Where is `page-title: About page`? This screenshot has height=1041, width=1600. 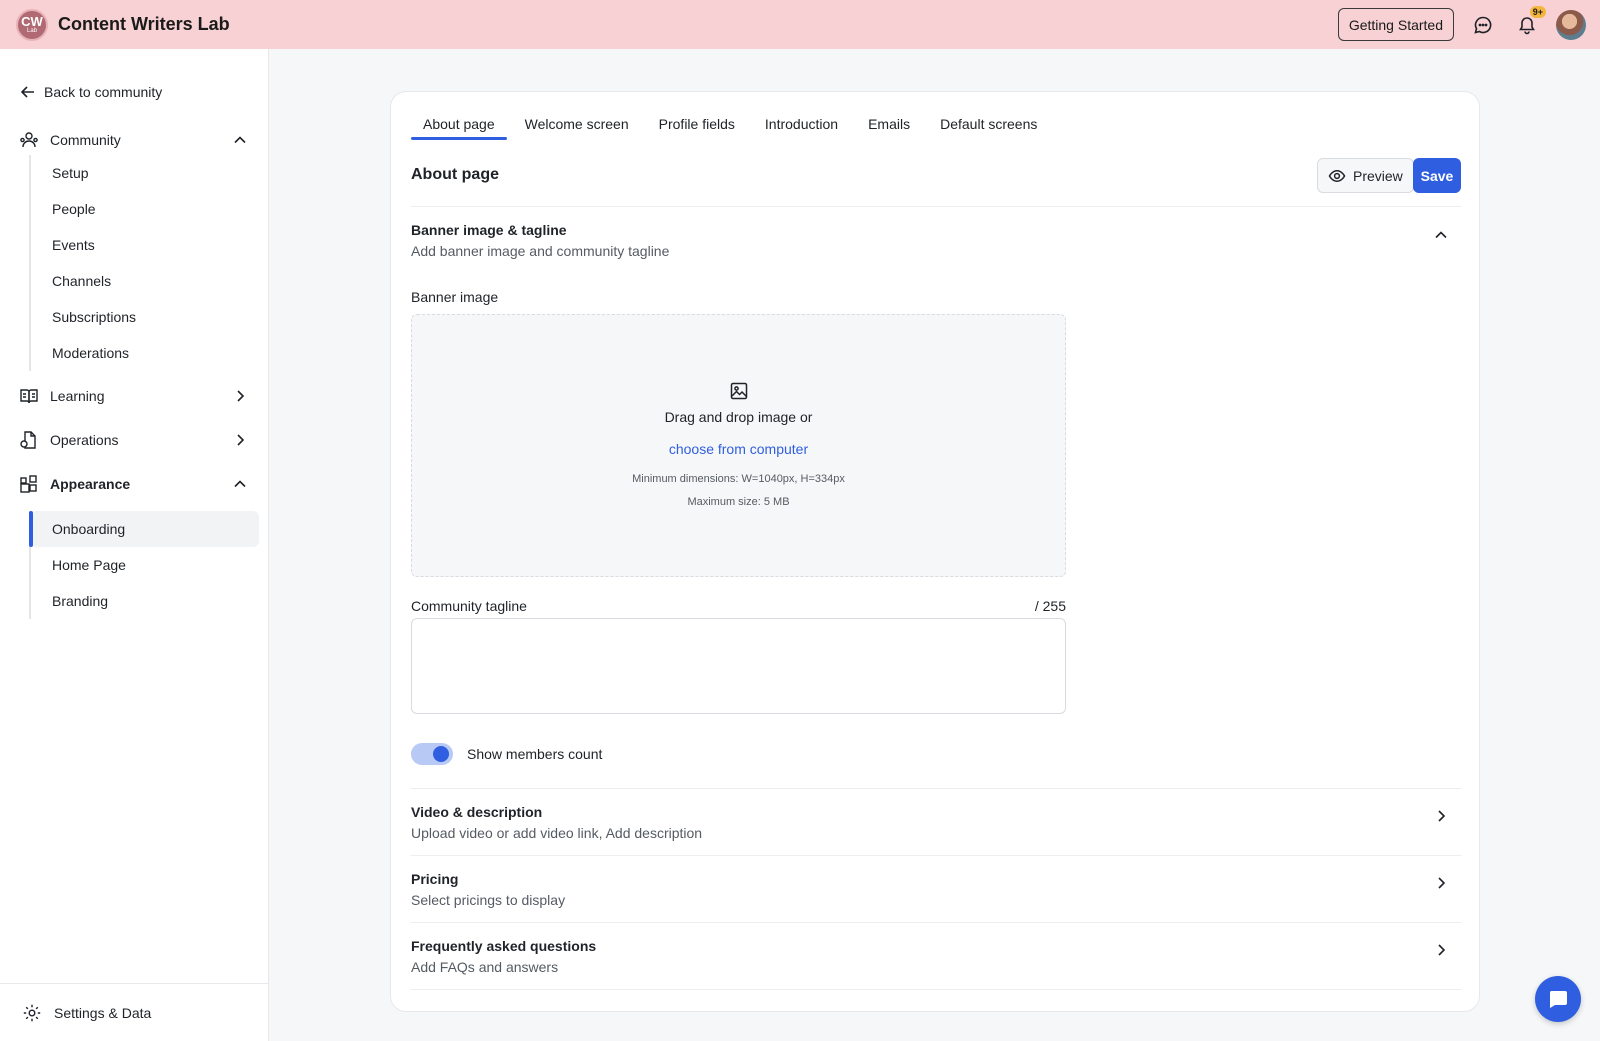 page-title: About page is located at coordinates (455, 174).